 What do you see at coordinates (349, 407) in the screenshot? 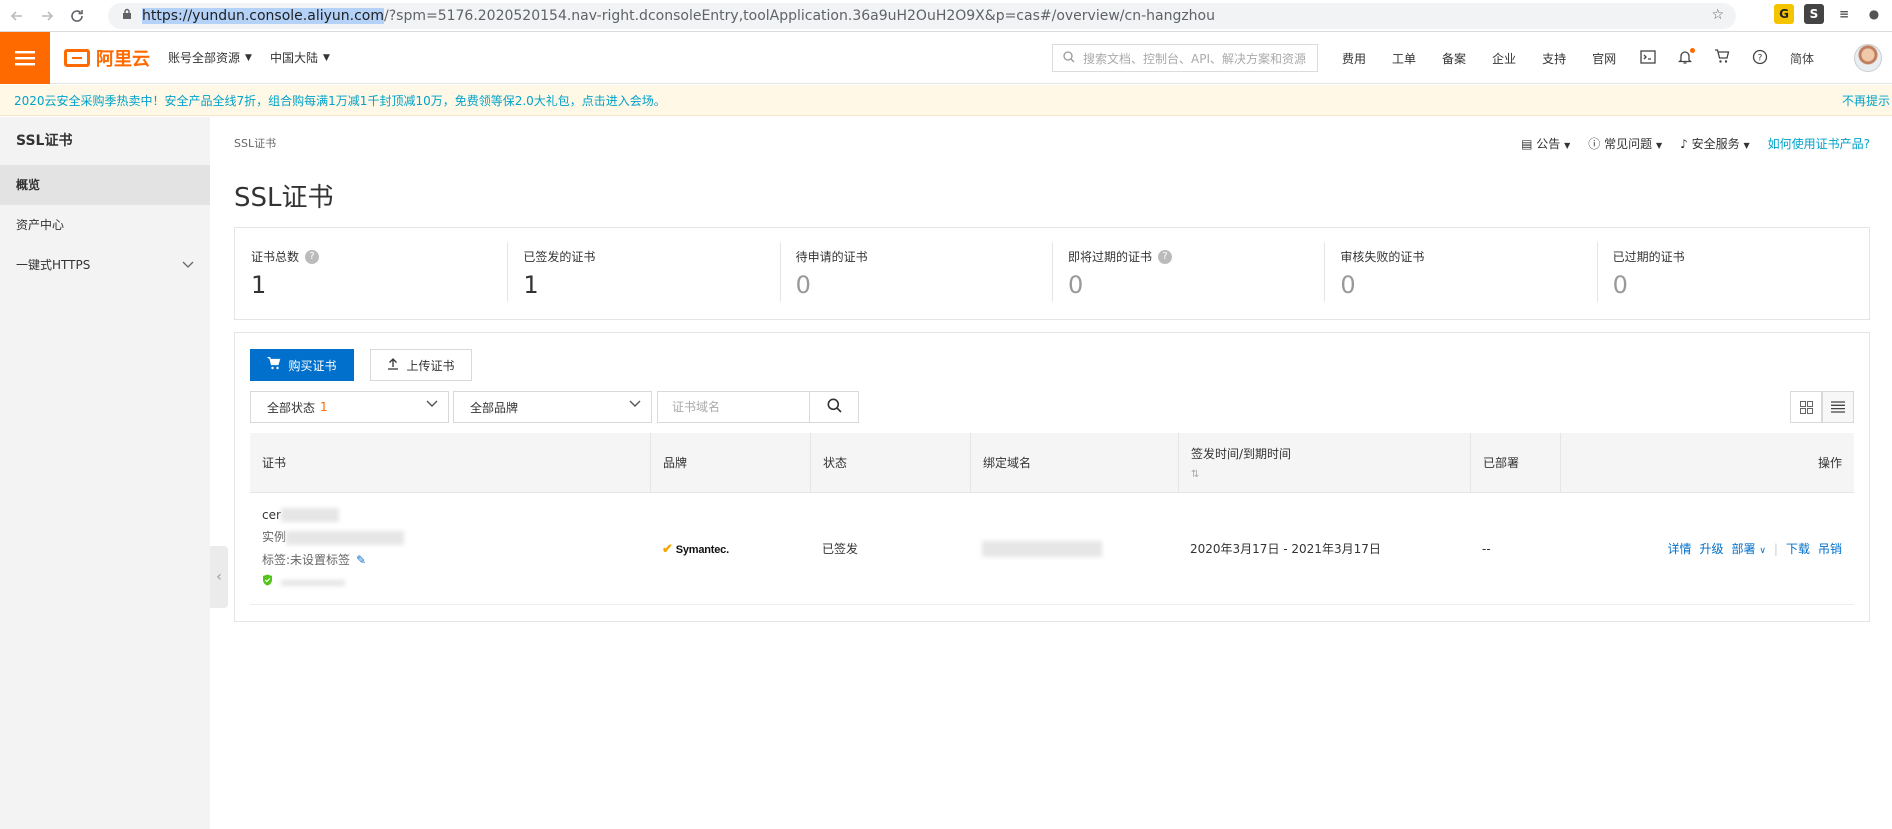
I see `status-filter-select: 全部状态 1` at bounding box center [349, 407].